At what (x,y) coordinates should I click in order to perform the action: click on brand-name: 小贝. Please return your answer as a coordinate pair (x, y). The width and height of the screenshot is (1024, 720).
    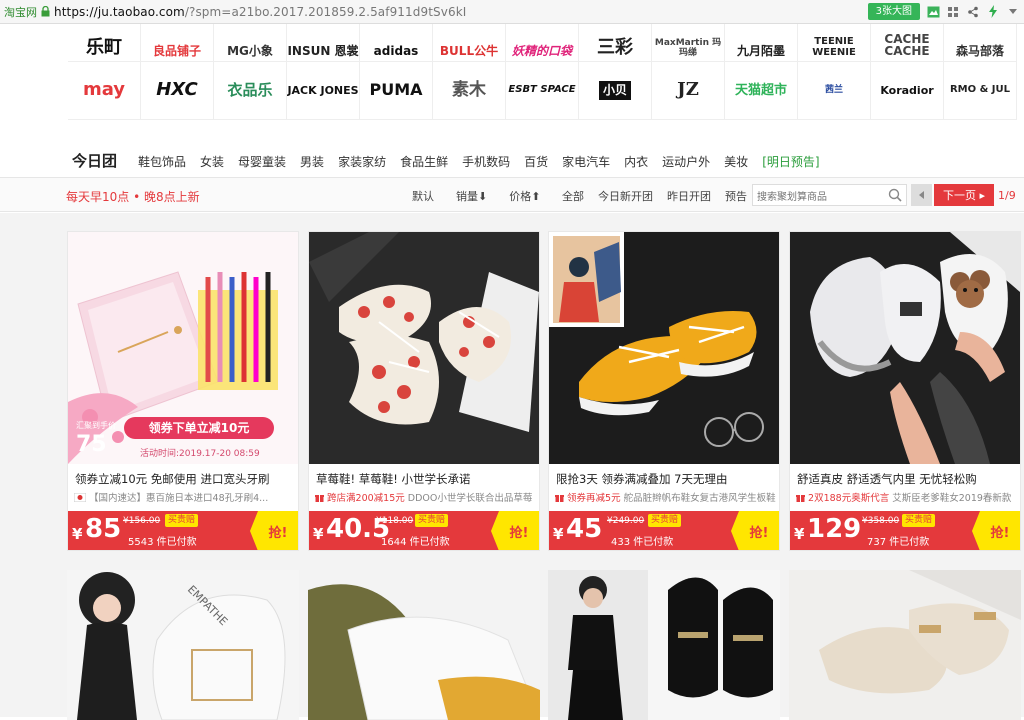
    Looking at the image, I should click on (614, 90).